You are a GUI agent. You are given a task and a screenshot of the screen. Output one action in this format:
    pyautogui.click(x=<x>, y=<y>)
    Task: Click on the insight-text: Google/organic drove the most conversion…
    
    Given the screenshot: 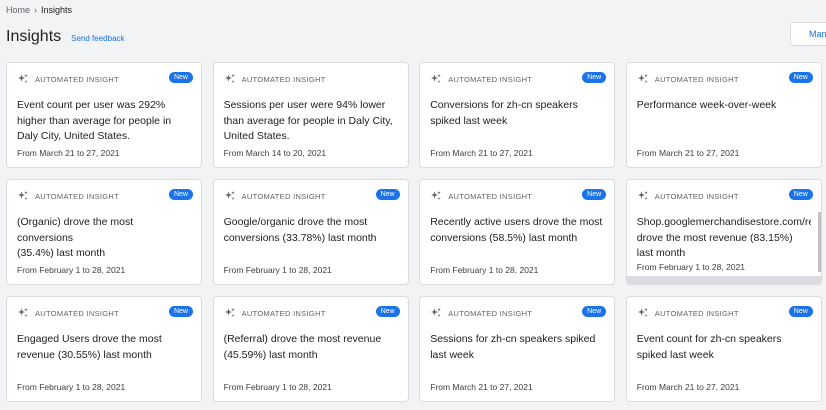 What is the action you would take?
    pyautogui.click(x=300, y=230)
    